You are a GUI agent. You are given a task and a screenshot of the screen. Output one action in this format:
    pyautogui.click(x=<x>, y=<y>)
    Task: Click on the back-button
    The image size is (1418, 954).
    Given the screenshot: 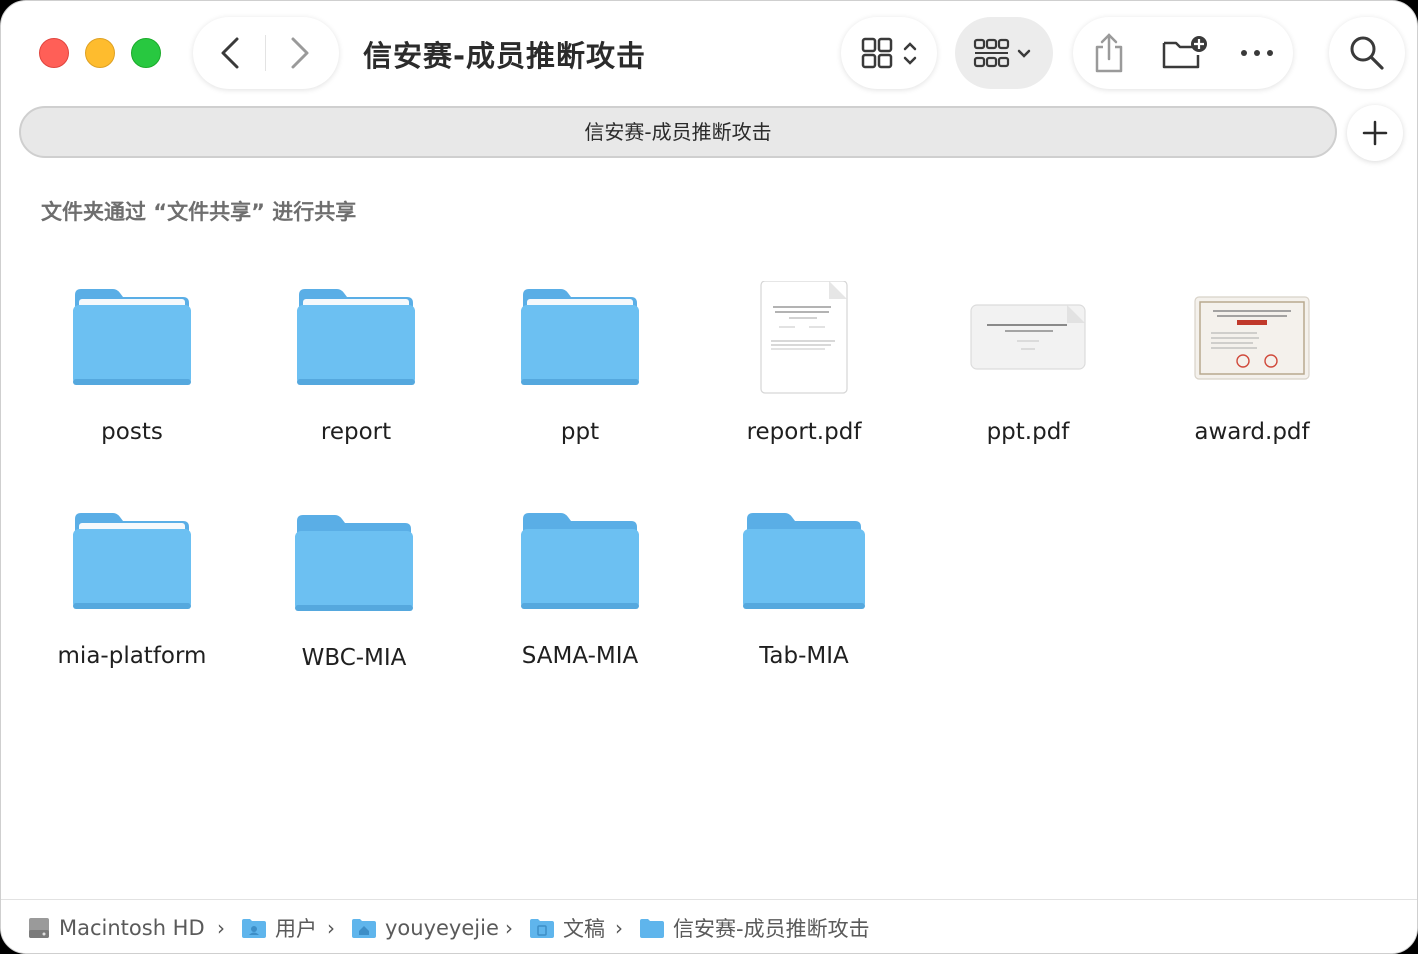 What is the action you would take?
    pyautogui.click(x=231, y=53)
    